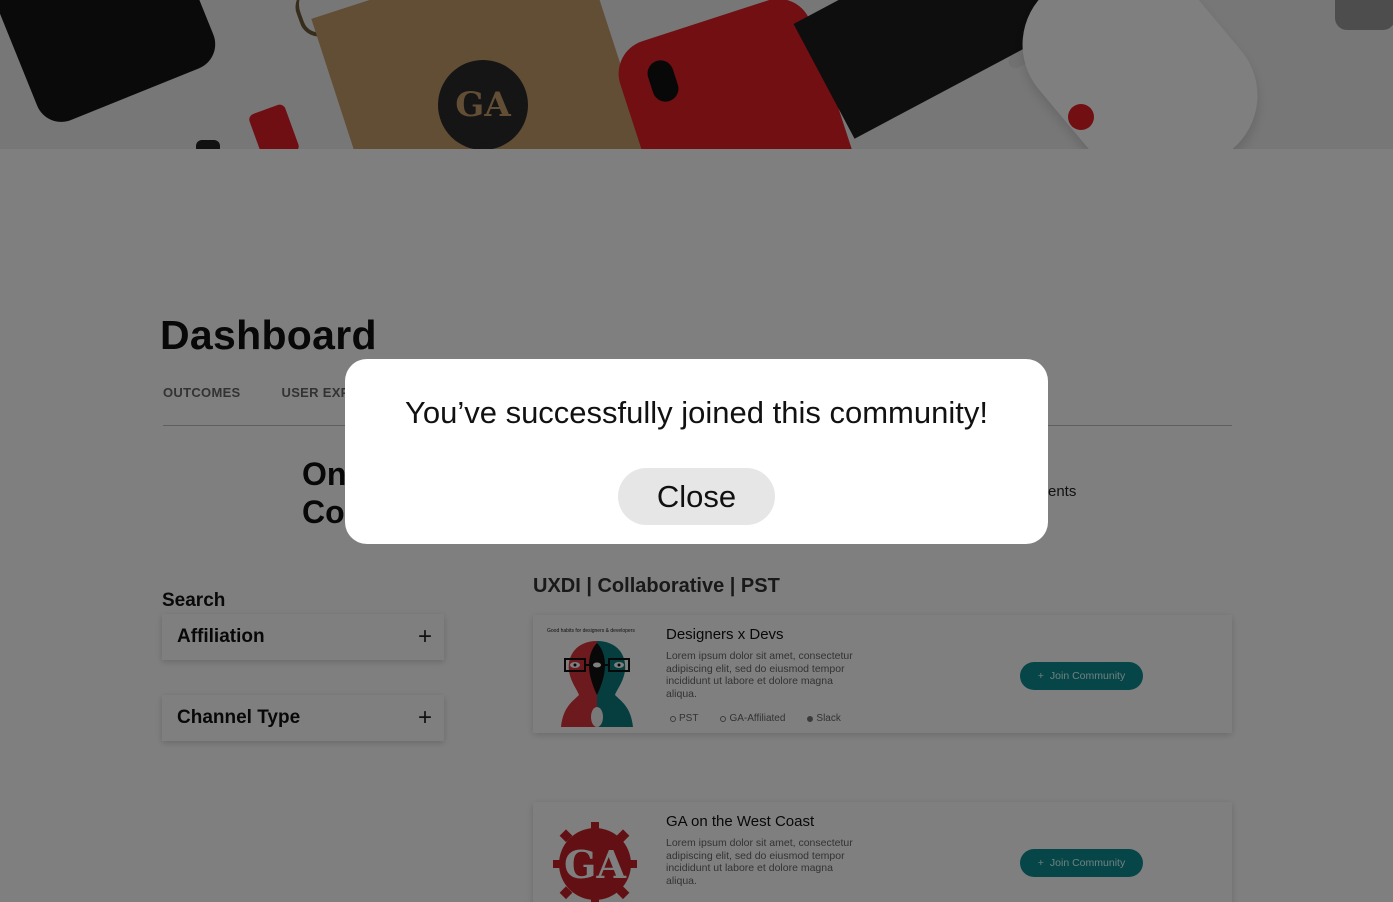 Image resolution: width=1393 pixels, height=902 pixels. What do you see at coordinates (696, 496) in the screenshot?
I see `close-button: Close` at bounding box center [696, 496].